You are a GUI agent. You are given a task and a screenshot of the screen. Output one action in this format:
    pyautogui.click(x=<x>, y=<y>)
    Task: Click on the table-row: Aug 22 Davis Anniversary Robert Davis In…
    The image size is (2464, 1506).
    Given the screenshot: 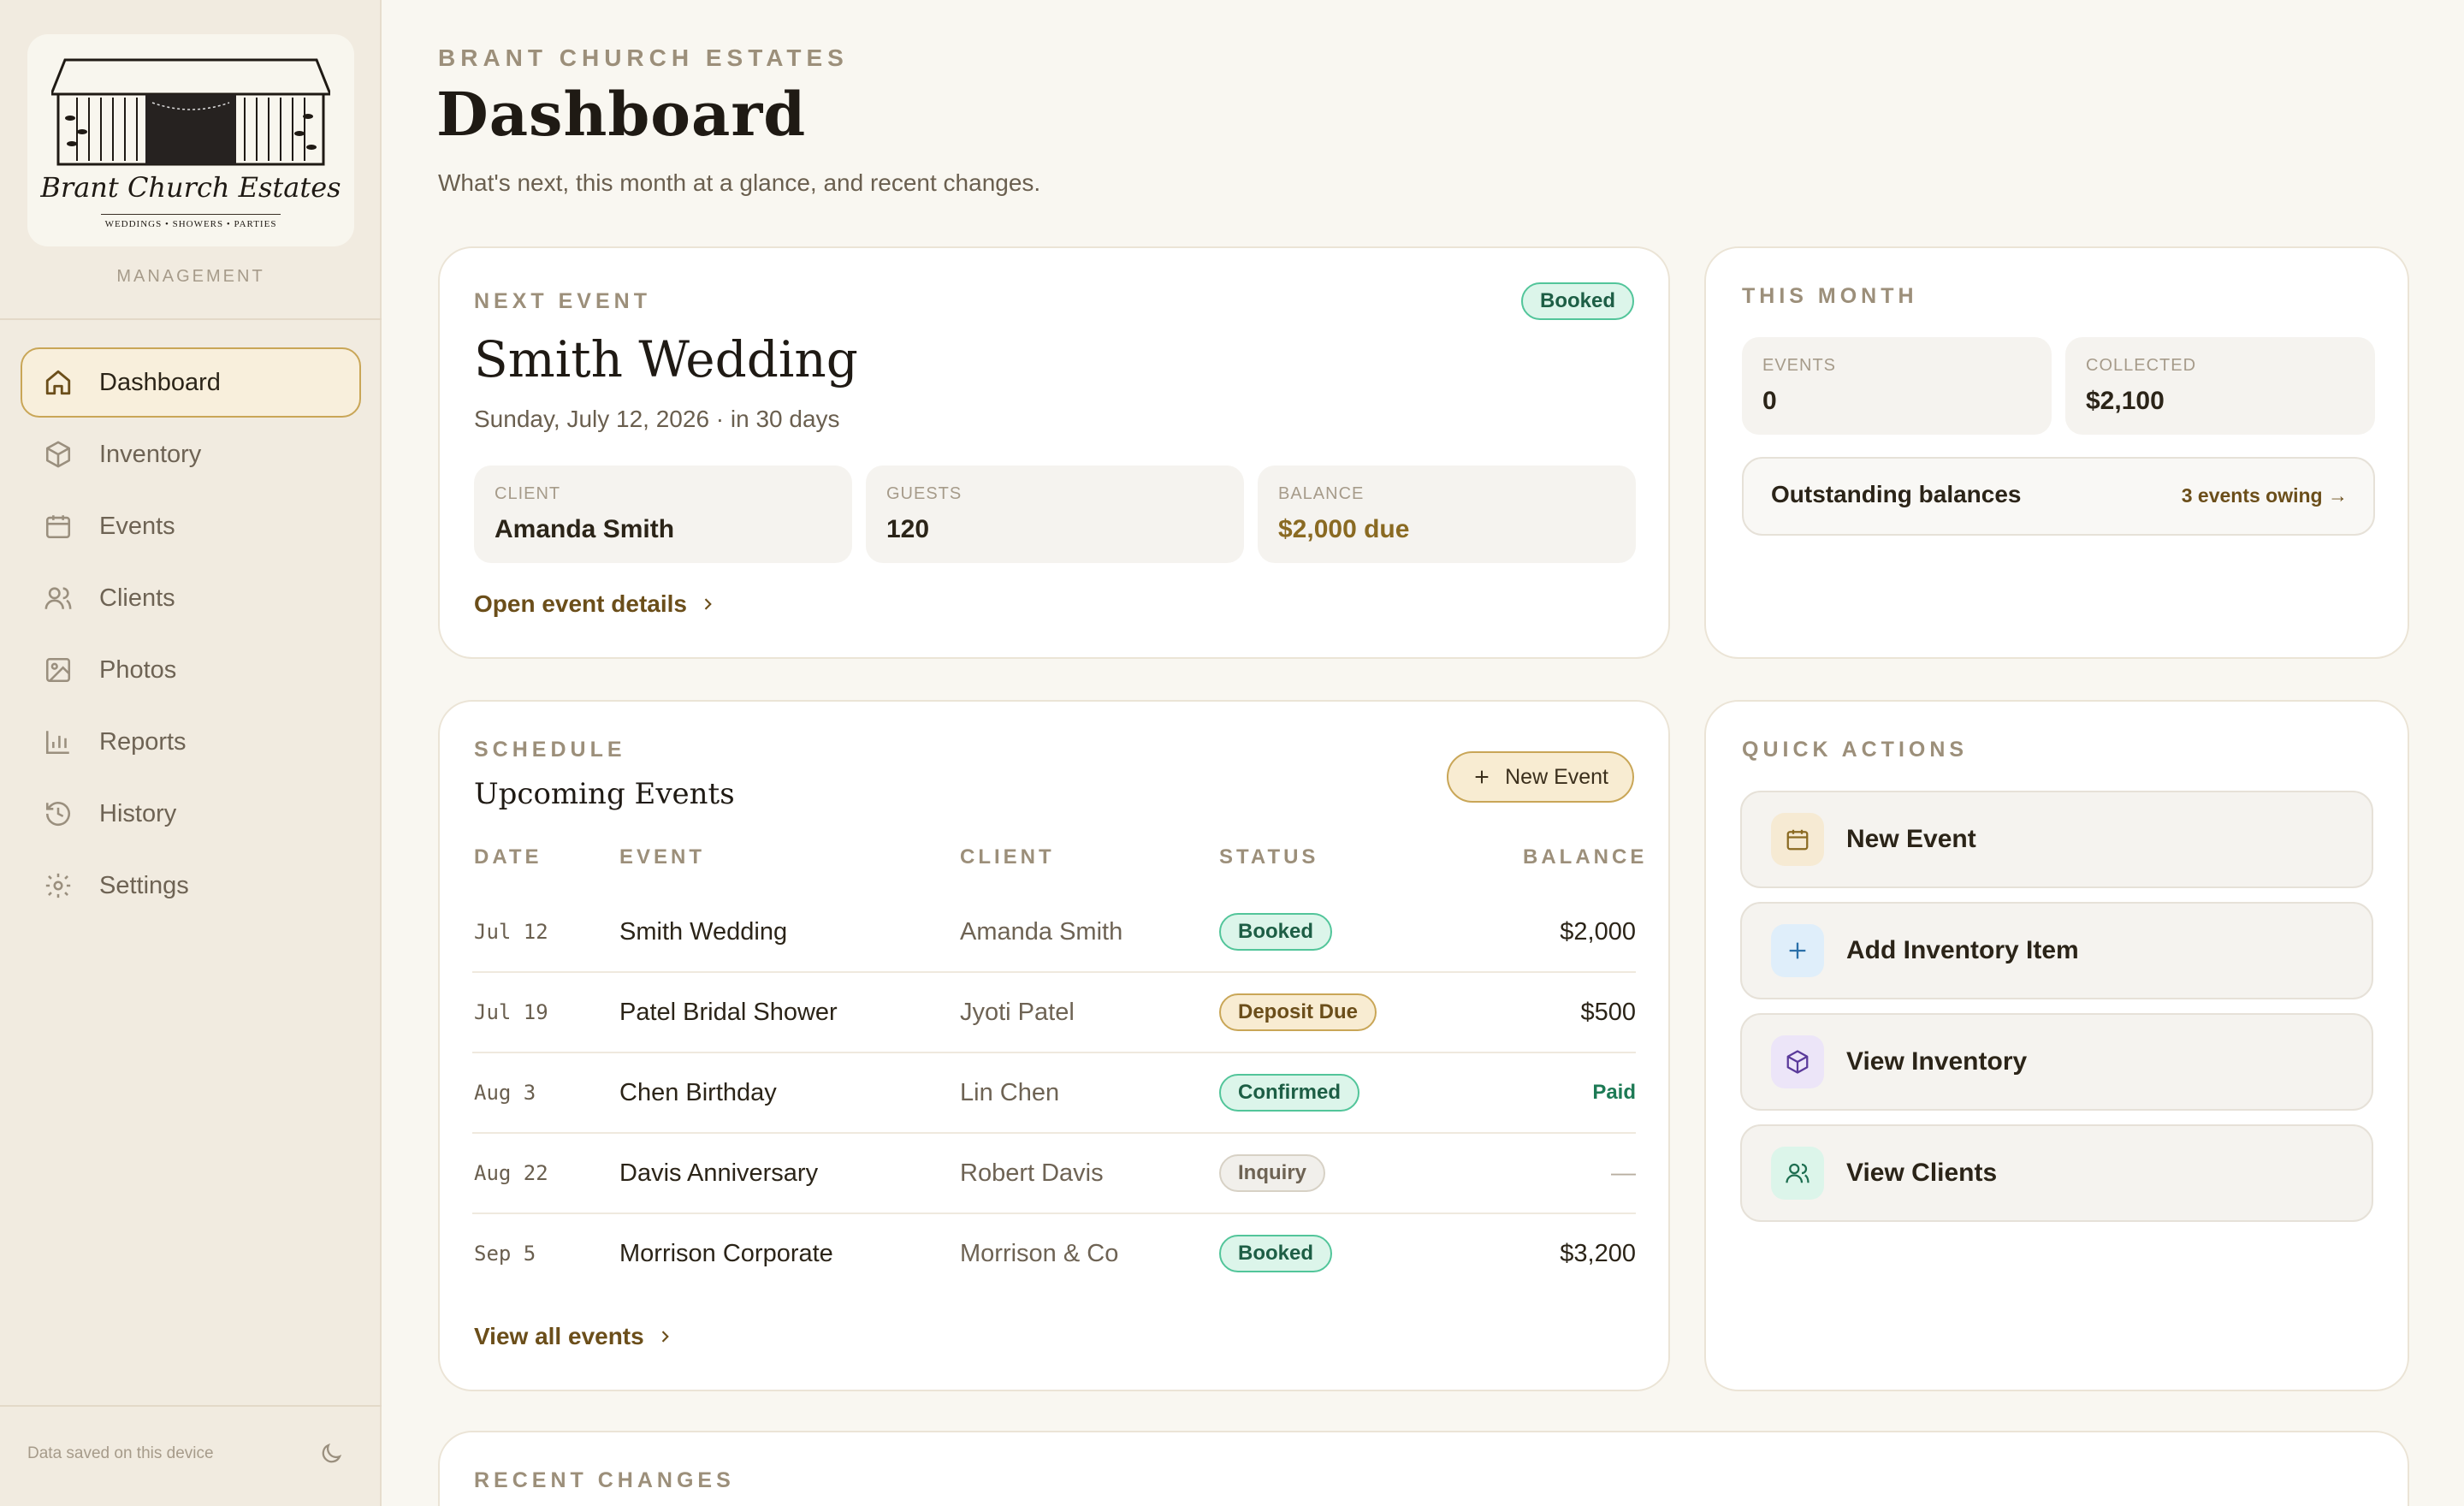 What is the action you would take?
    pyautogui.click(x=1054, y=1173)
    